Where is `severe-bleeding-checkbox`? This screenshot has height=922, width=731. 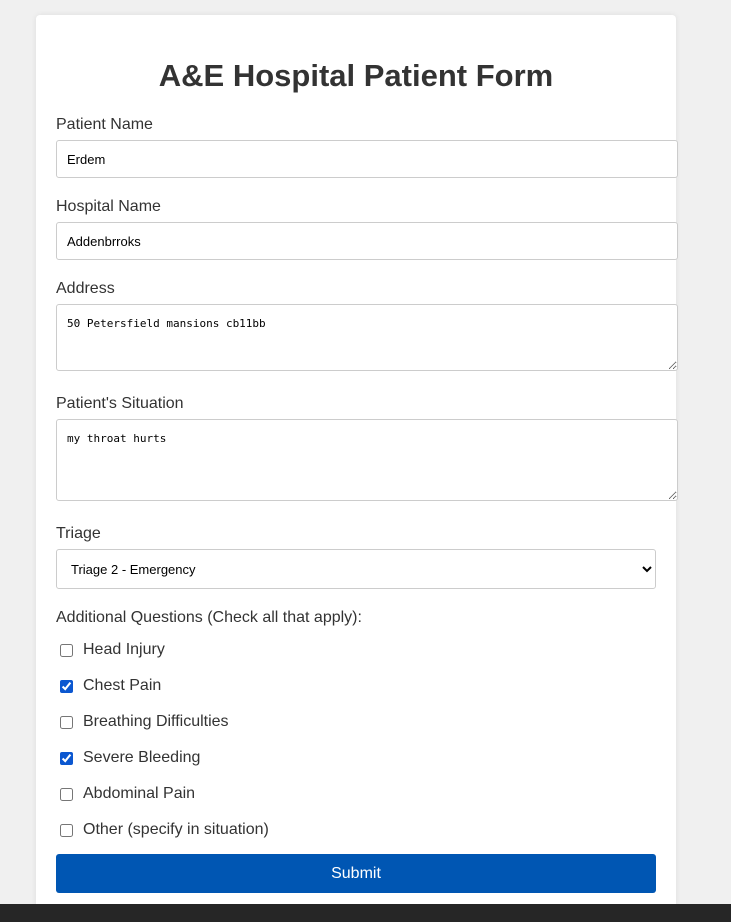
severe-bleeding-checkbox is located at coordinates (66, 758).